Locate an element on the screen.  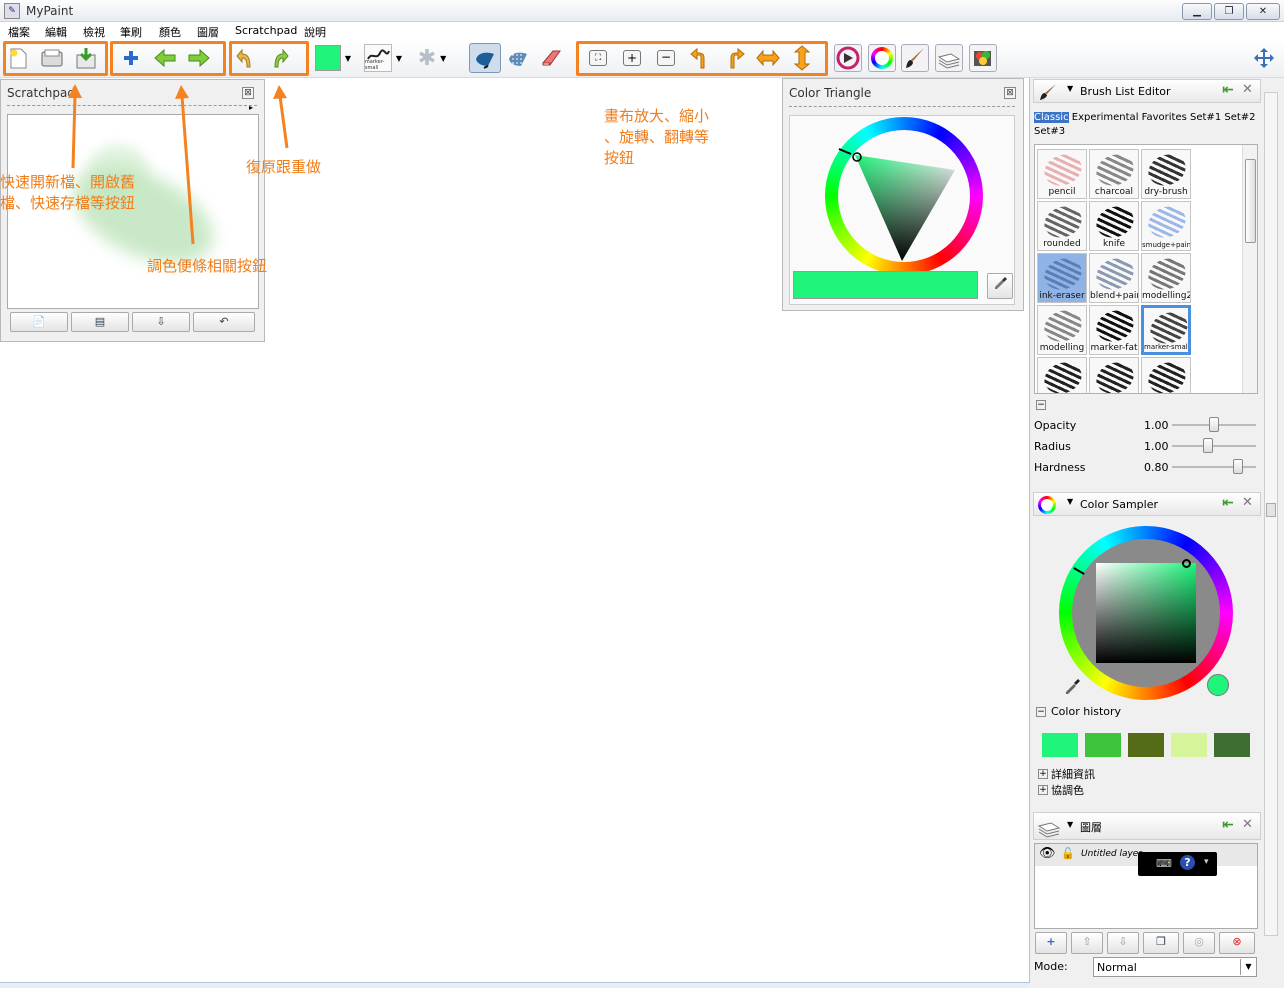
brush-item: modelling2 is located at coordinates (1166, 278).